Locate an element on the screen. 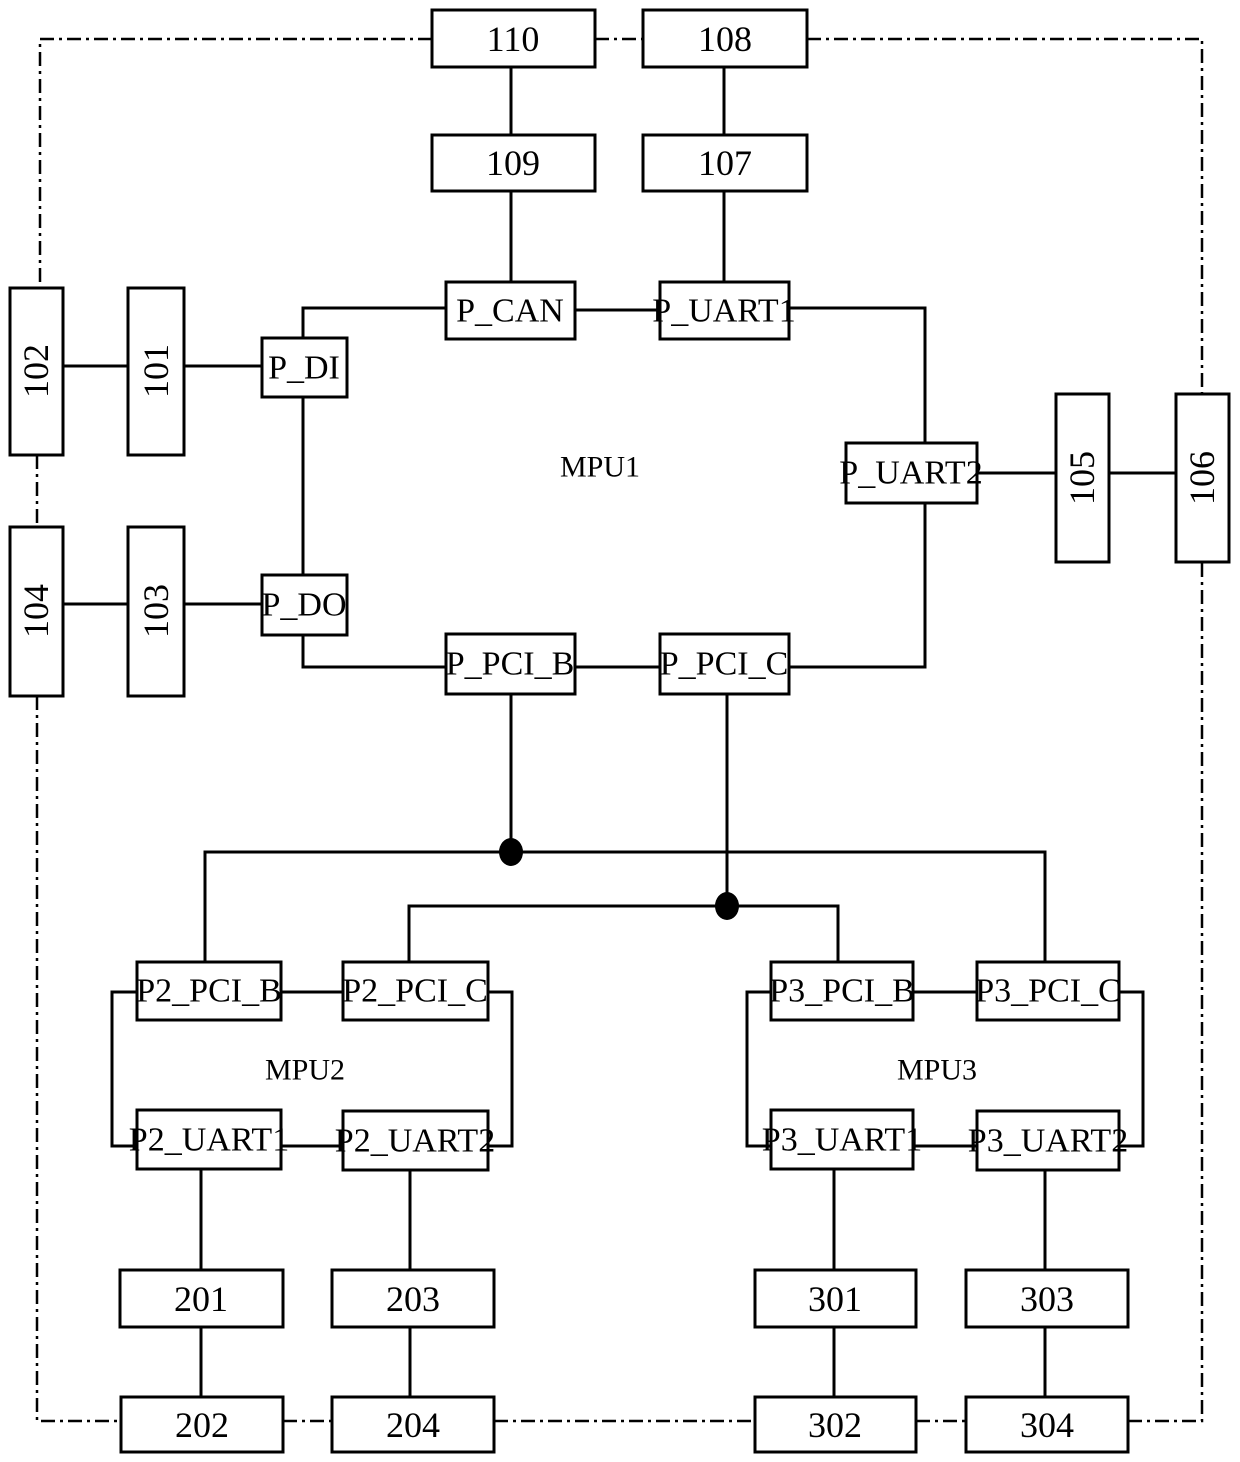 Image resolution: width=1240 pixels, height=1462 pixels. module-303-label: 303 is located at coordinates (1047, 1299).